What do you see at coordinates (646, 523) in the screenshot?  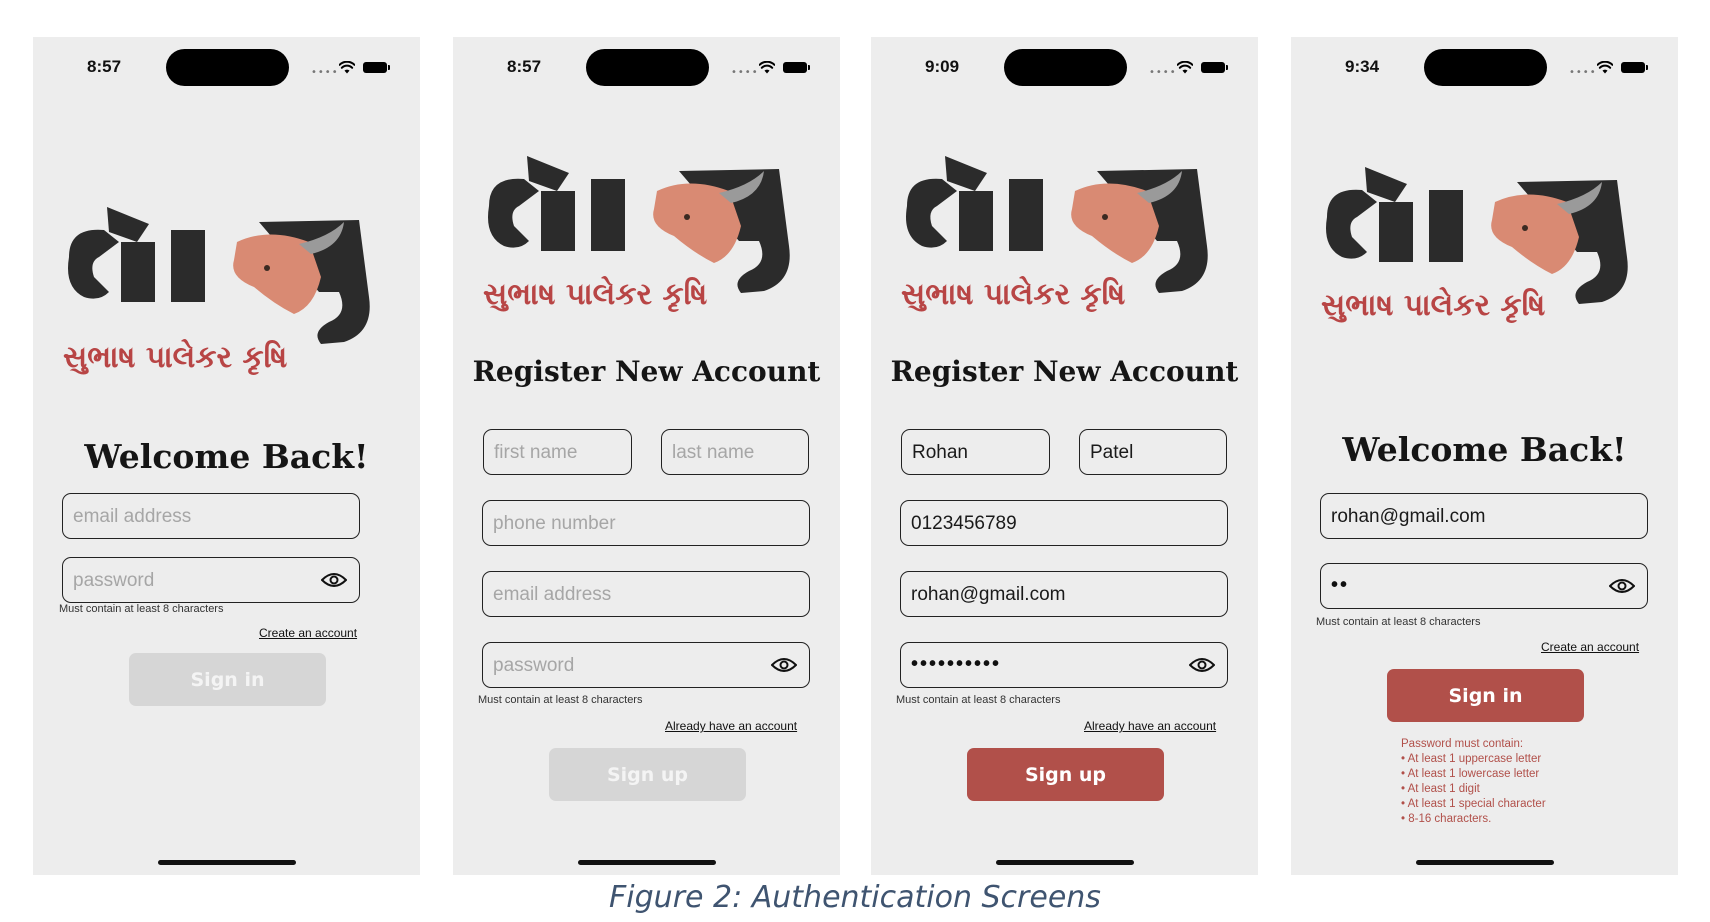 I see `phone-field: phone number` at bounding box center [646, 523].